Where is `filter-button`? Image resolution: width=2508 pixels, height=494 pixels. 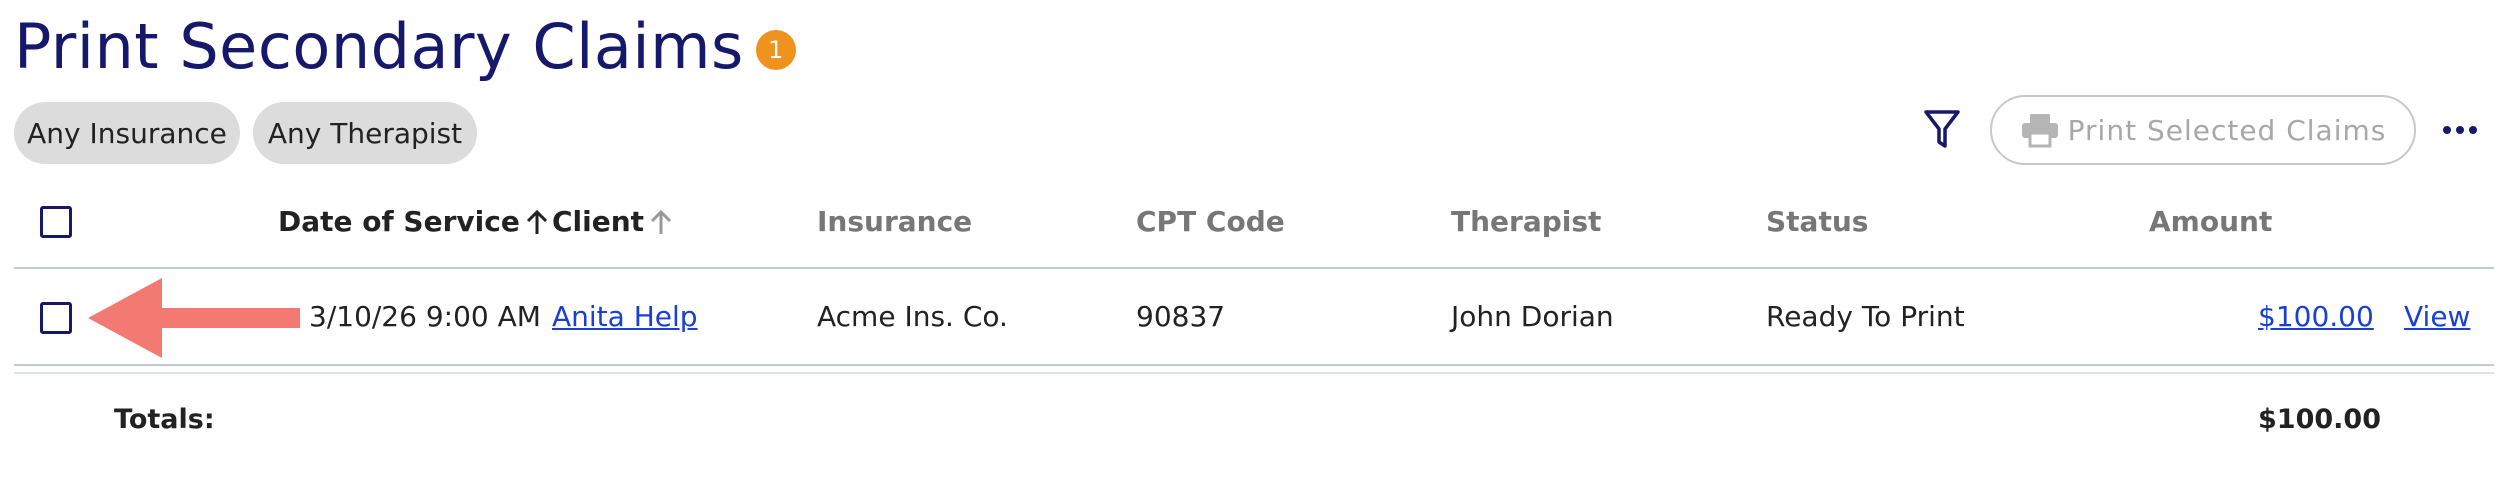 filter-button is located at coordinates (1942, 130).